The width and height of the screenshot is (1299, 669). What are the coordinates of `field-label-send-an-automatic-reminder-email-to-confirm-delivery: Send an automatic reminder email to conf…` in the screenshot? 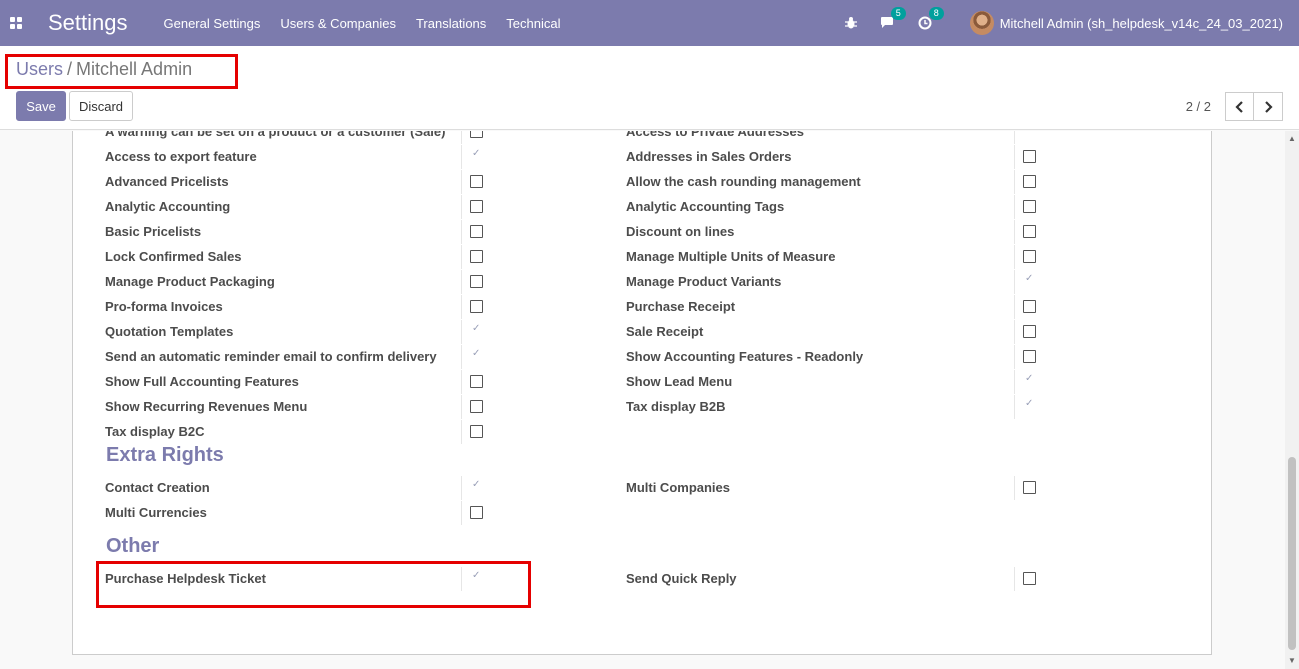 It's located at (271, 356).